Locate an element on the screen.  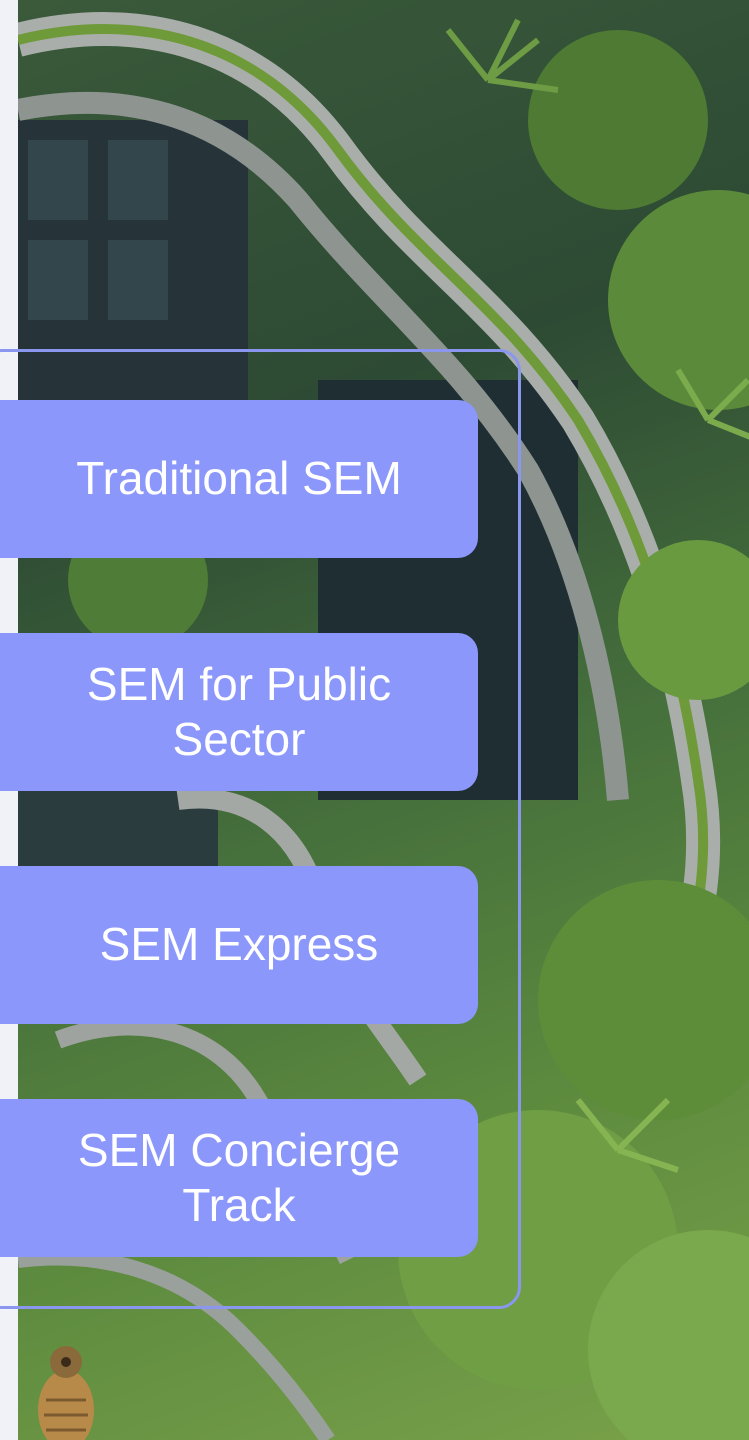
option-sem-public-sector: SEM for Public Sector is located at coordinates (239, 712).